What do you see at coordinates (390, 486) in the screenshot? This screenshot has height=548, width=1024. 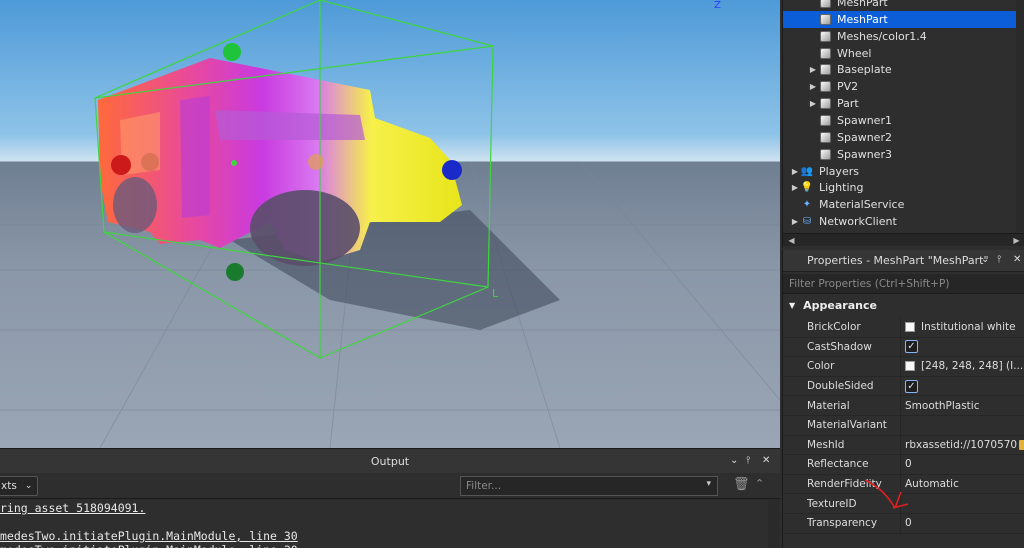 I see `output-toolbar: xts ⌄ Filter... ▾ 🗑 ⌃` at bounding box center [390, 486].